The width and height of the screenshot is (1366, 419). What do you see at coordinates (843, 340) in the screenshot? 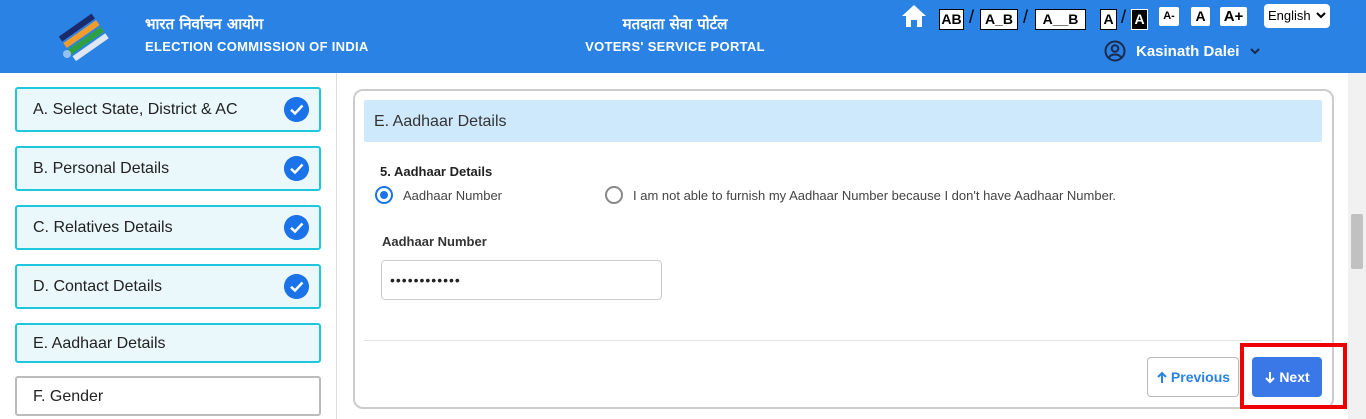
I see `form-footer-divider` at bounding box center [843, 340].